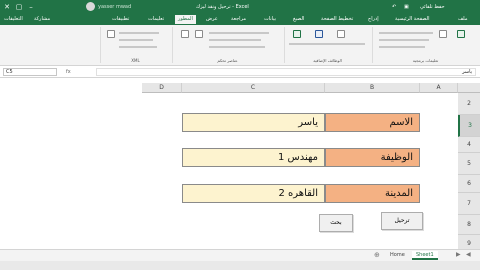 The height and width of the screenshot is (270, 480). What do you see at coordinates (337, 19) in the screenshot?
I see `tab-page-layout: تخطيط الصفحة` at bounding box center [337, 19].